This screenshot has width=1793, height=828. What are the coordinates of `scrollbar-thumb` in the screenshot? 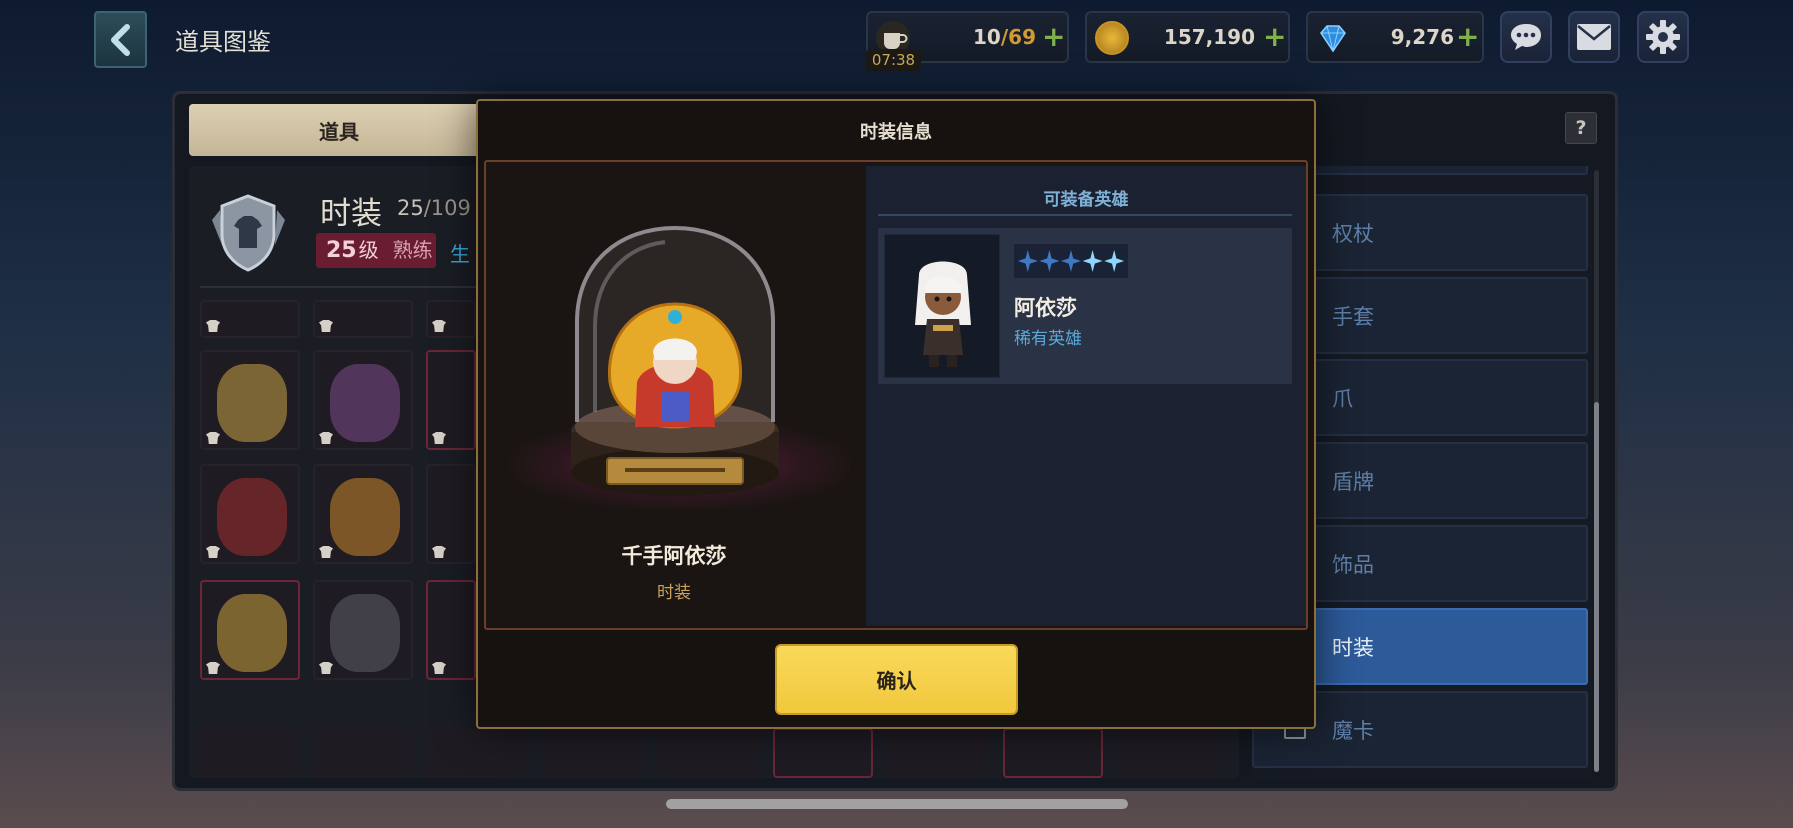 It's located at (1596, 587).